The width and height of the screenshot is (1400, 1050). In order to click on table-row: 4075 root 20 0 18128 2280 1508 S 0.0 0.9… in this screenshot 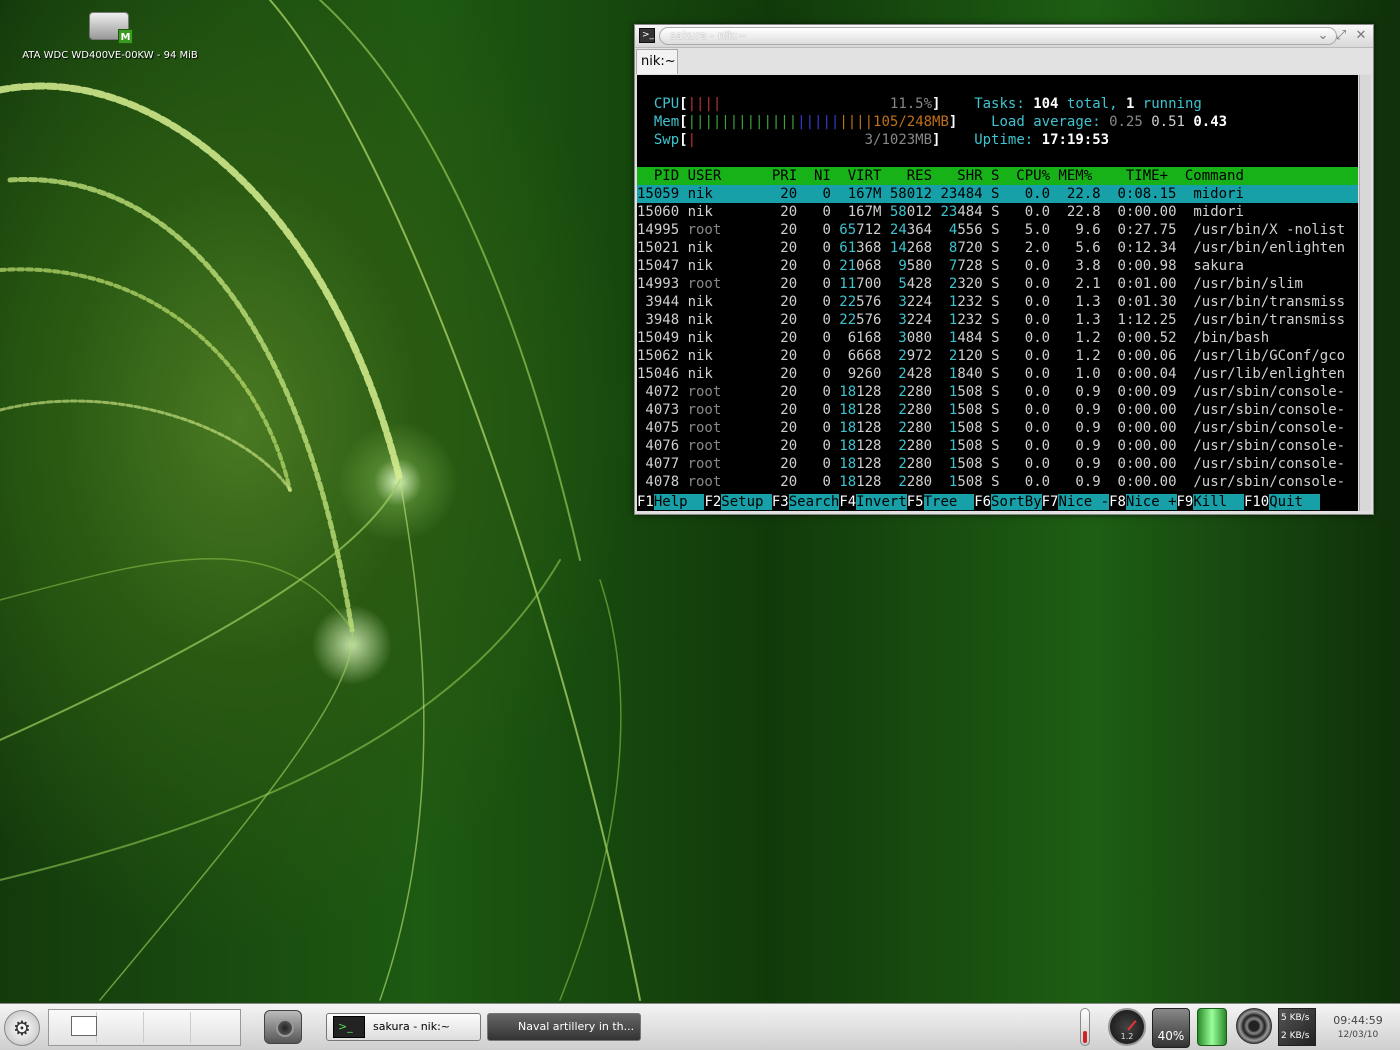, I will do `click(991, 428)`.